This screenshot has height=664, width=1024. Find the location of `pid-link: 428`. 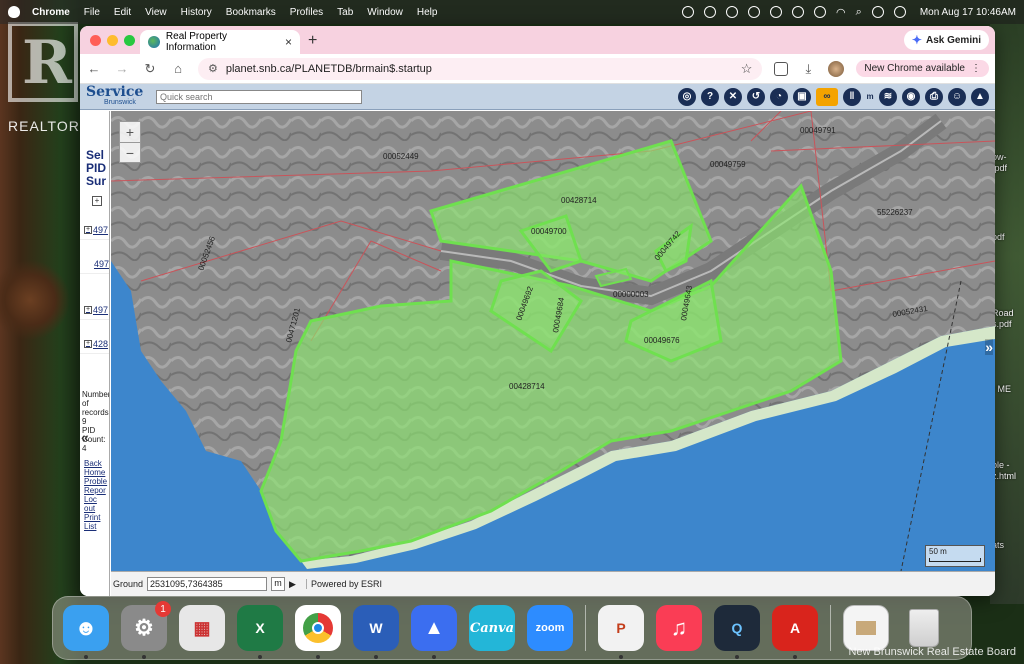

pid-link: 428 is located at coordinates (100, 344).